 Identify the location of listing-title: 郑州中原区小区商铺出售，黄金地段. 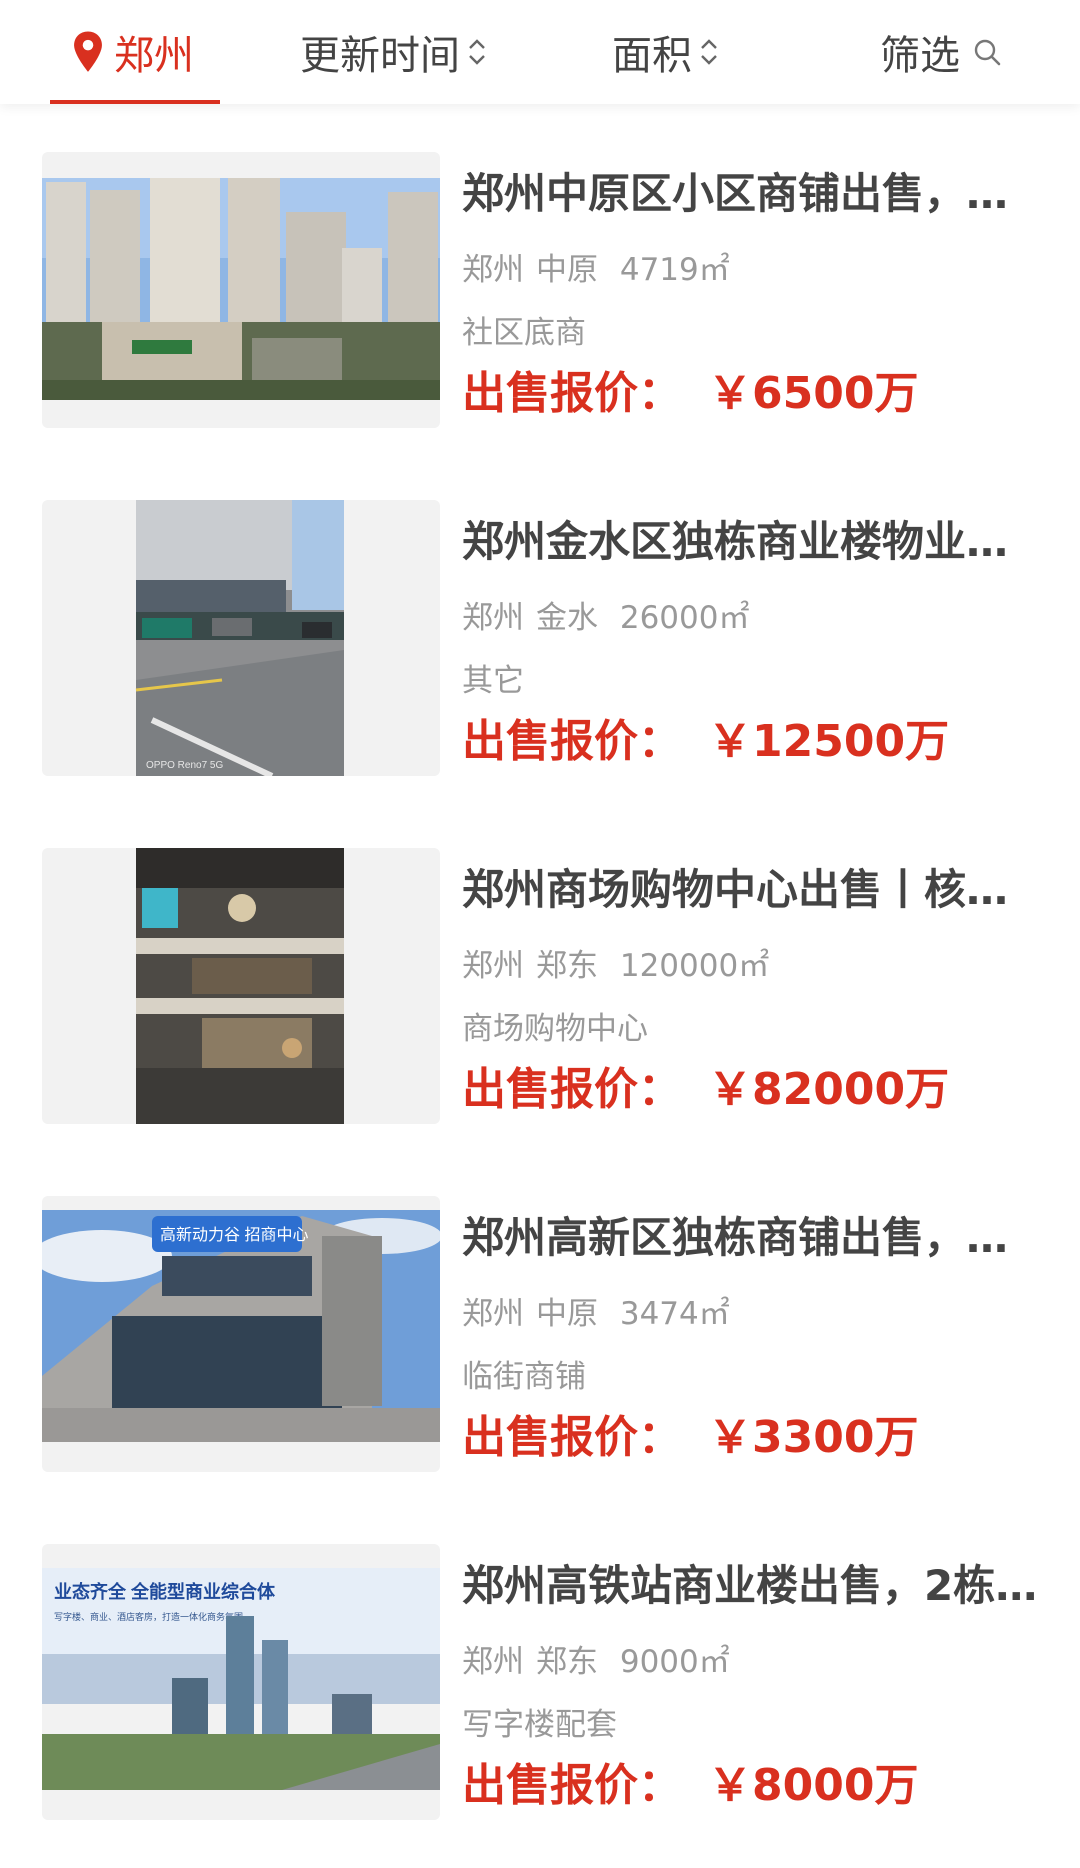
(752, 194).